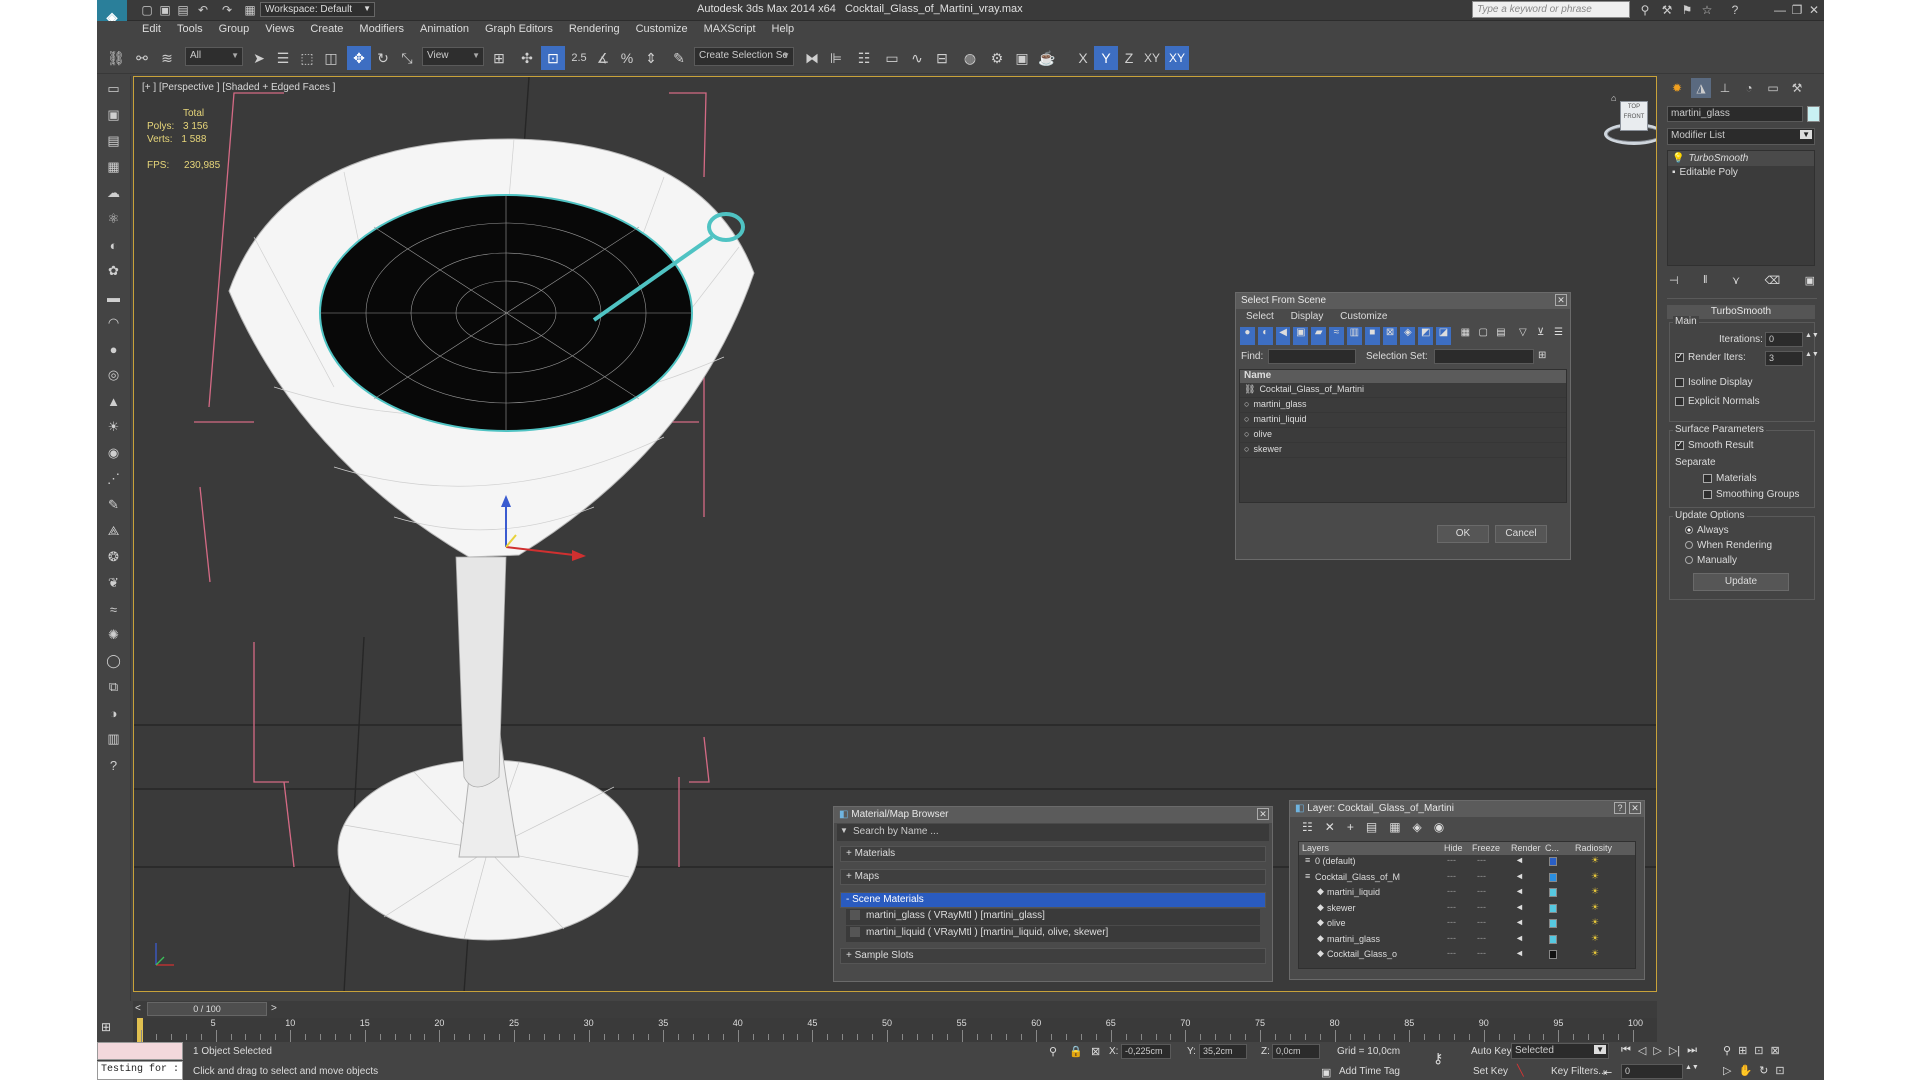 The height and width of the screenshot is (1080, 1920). I want to click on maxscript-listener: Testing for :, so click(140, 1070).